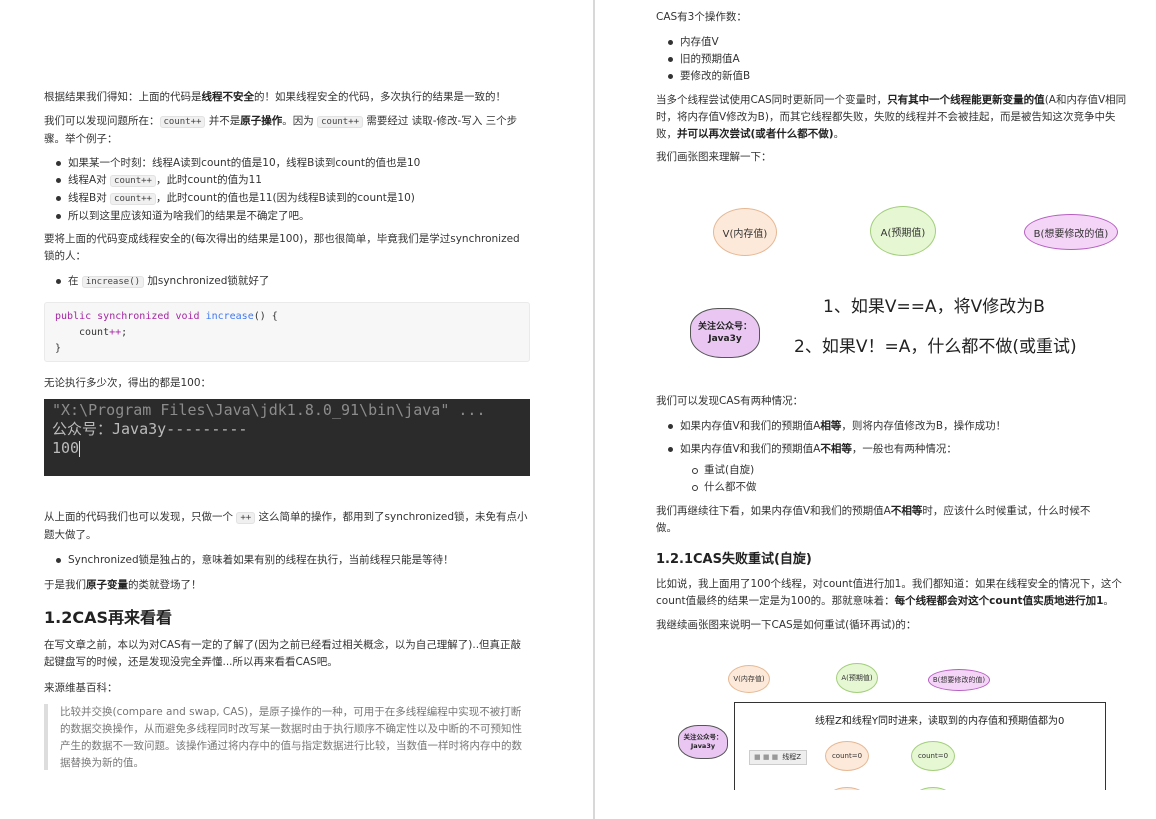 Image resolution: width=1156 pixels, height=819 pixels. I want to click on list-item: 旧的预期值A, so click(703, 59).